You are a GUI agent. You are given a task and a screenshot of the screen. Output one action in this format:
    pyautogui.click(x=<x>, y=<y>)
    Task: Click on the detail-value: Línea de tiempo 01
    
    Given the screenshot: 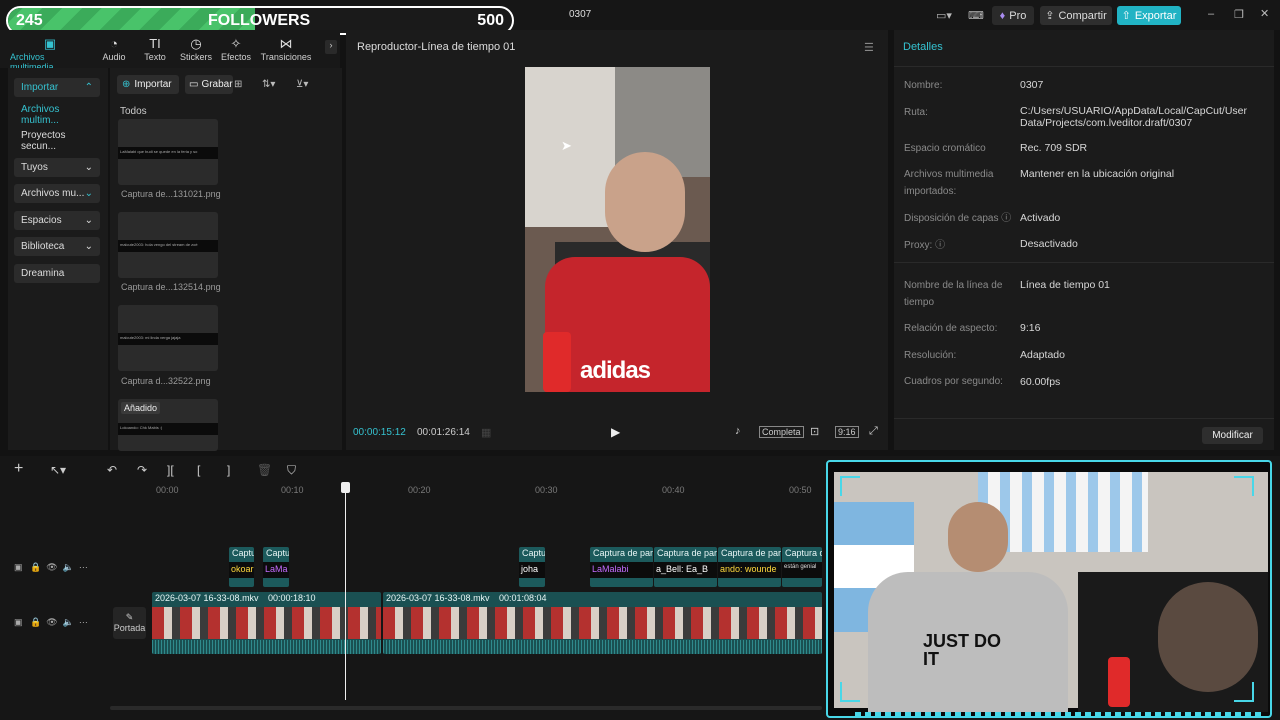 What is the action you would take?
    pyautogui.click(x=1065, y=285)
    